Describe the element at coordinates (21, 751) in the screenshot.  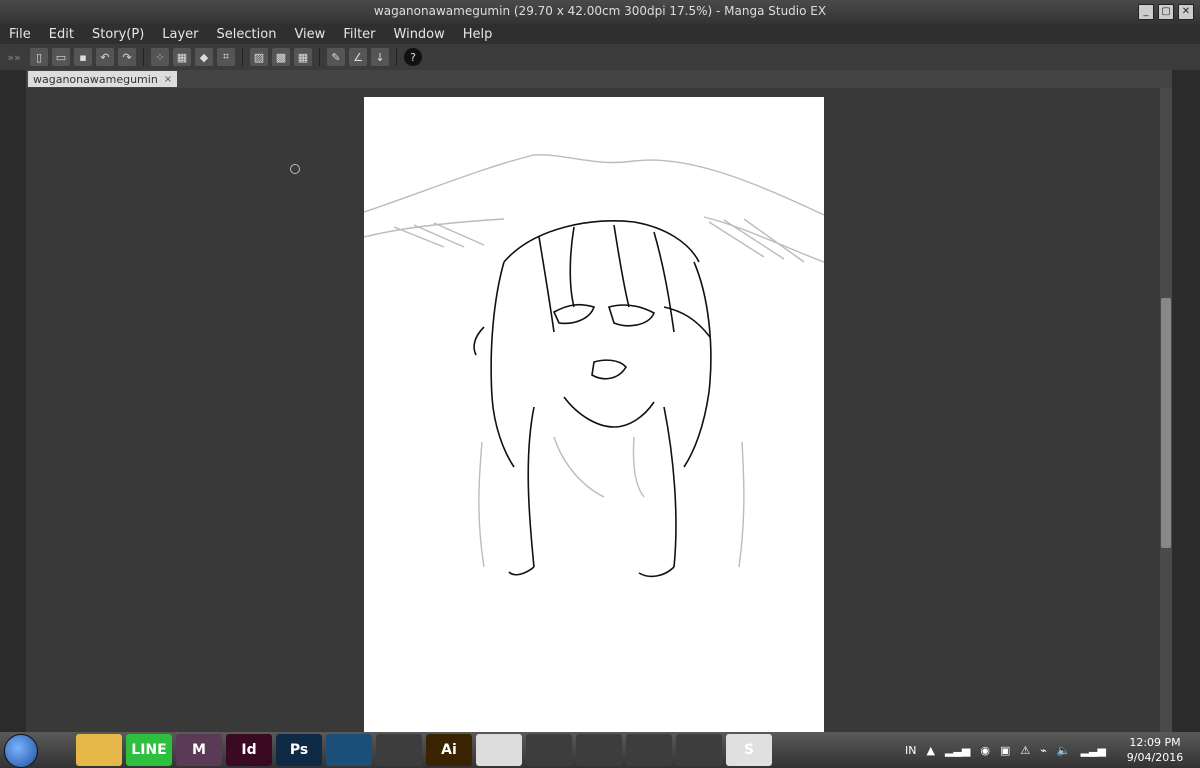
I see `start-button` at that location.